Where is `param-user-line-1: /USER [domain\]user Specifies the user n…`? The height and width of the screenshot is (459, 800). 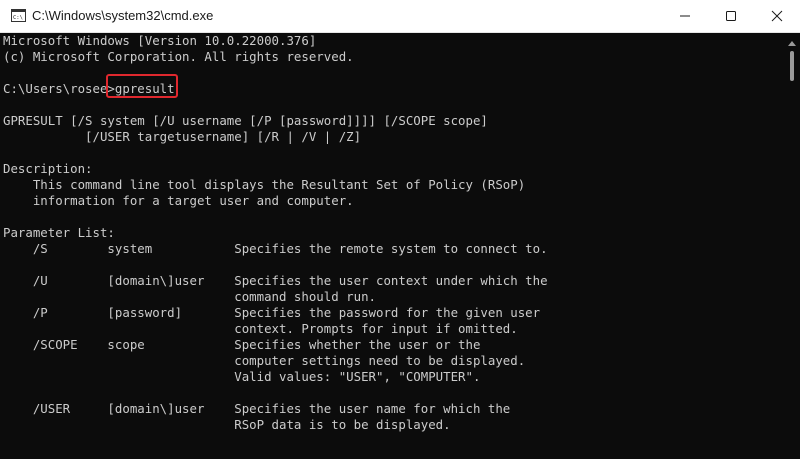
param-user-line-1: /USER [domain\]user Specifies the user n… is located at coordinates (257, 408).